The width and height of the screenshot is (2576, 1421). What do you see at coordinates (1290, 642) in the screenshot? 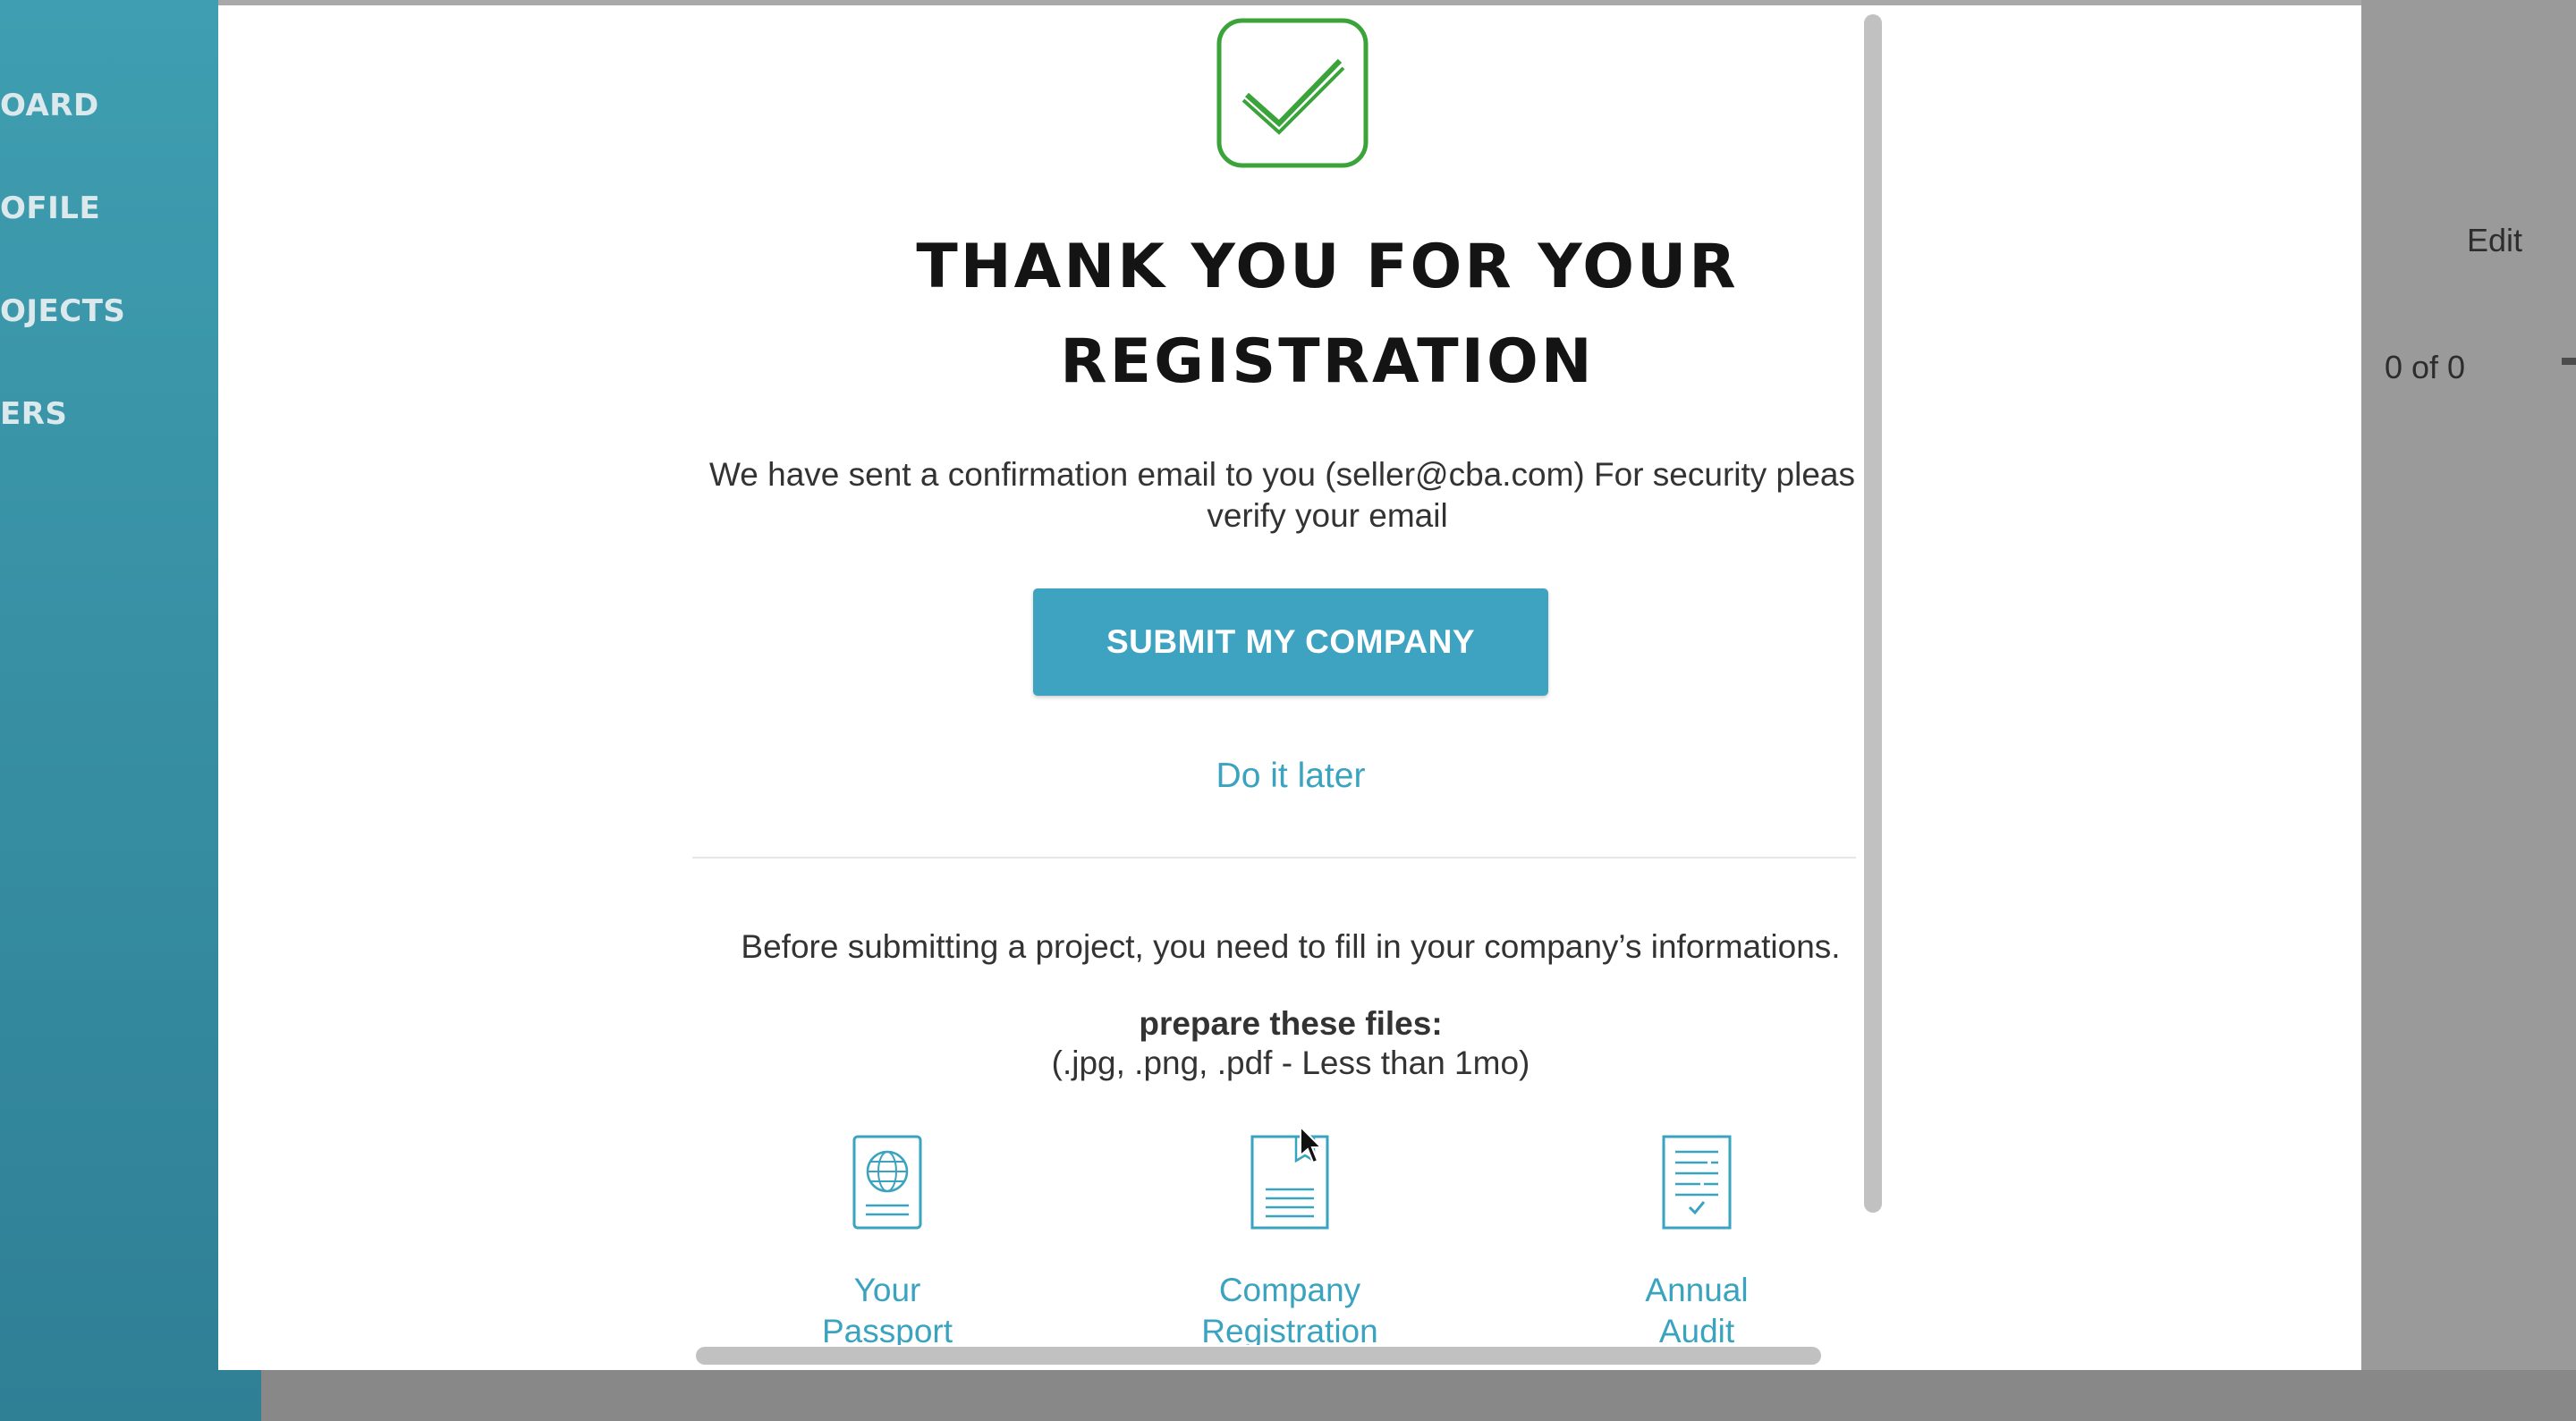
I see `submit-company-button: SUBMIT MY COMPANY` at bounding box center [1290, 642].